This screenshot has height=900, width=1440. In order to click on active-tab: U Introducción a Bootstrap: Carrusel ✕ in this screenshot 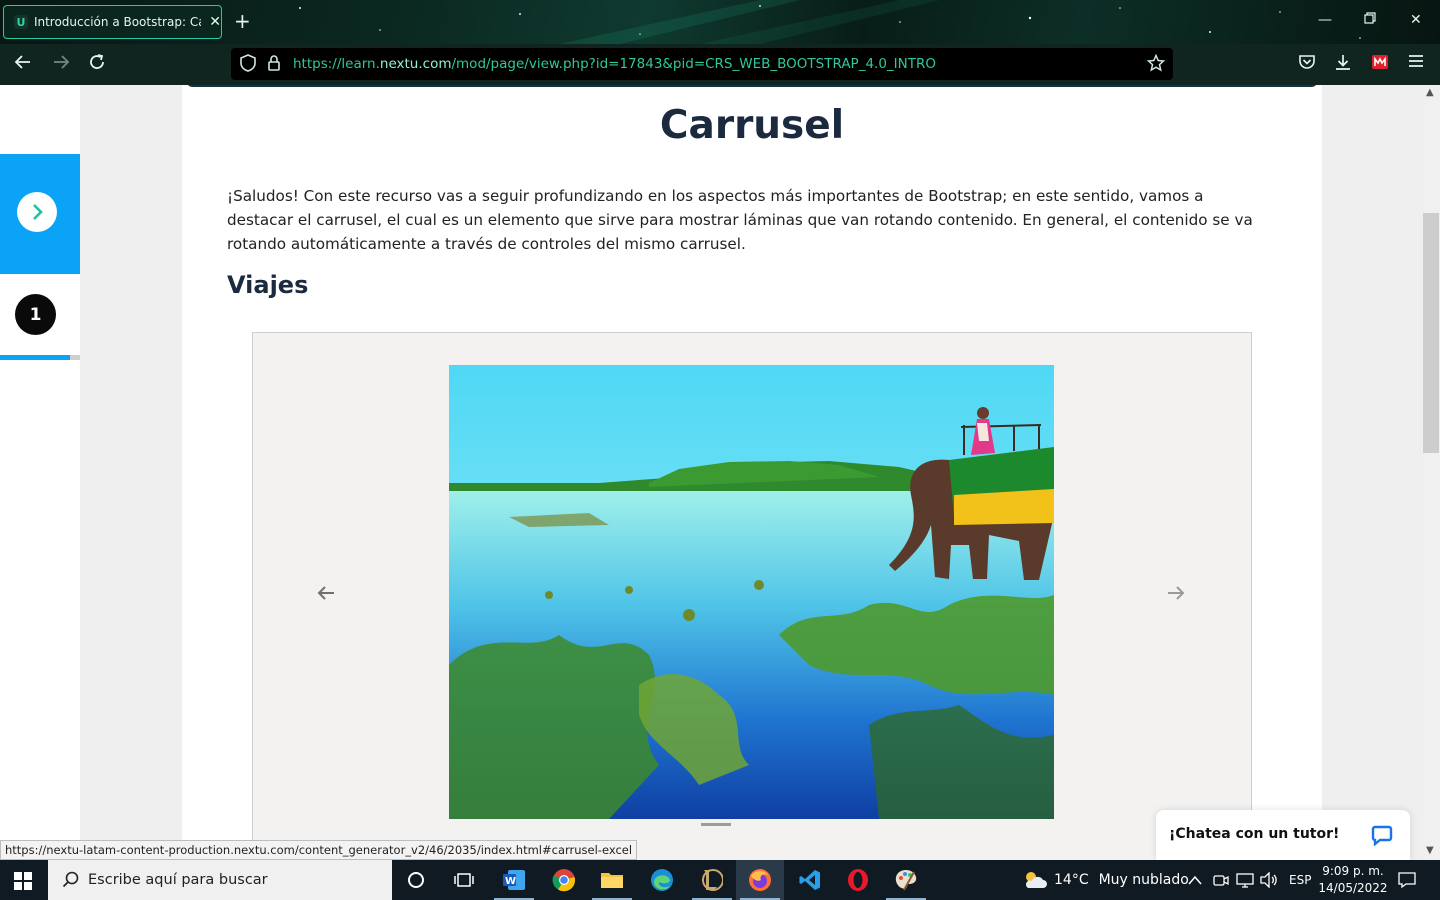, I will do `click(112, 22)`.